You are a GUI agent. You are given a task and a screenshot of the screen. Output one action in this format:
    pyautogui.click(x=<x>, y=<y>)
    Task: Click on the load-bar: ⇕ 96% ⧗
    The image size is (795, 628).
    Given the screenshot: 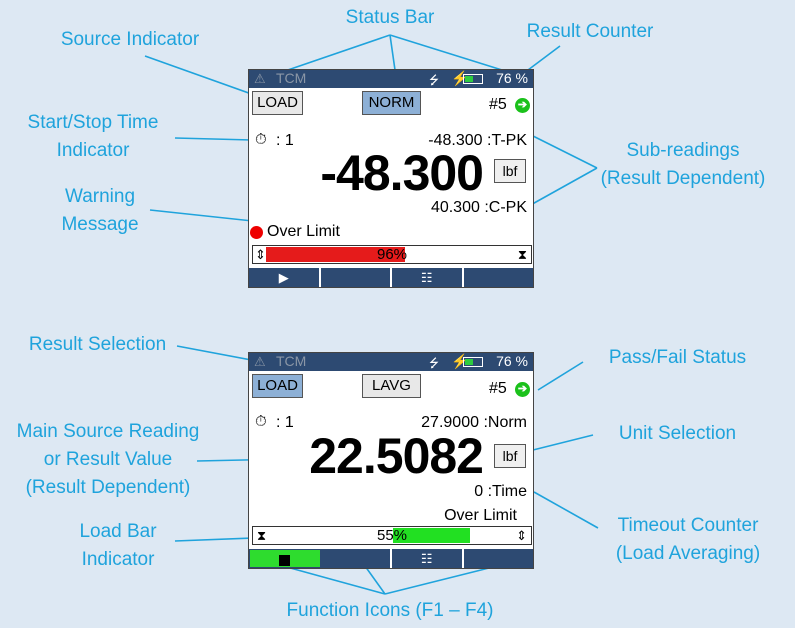 What is the action you would take?
    pyautogui.click(x=392, y=254)
    